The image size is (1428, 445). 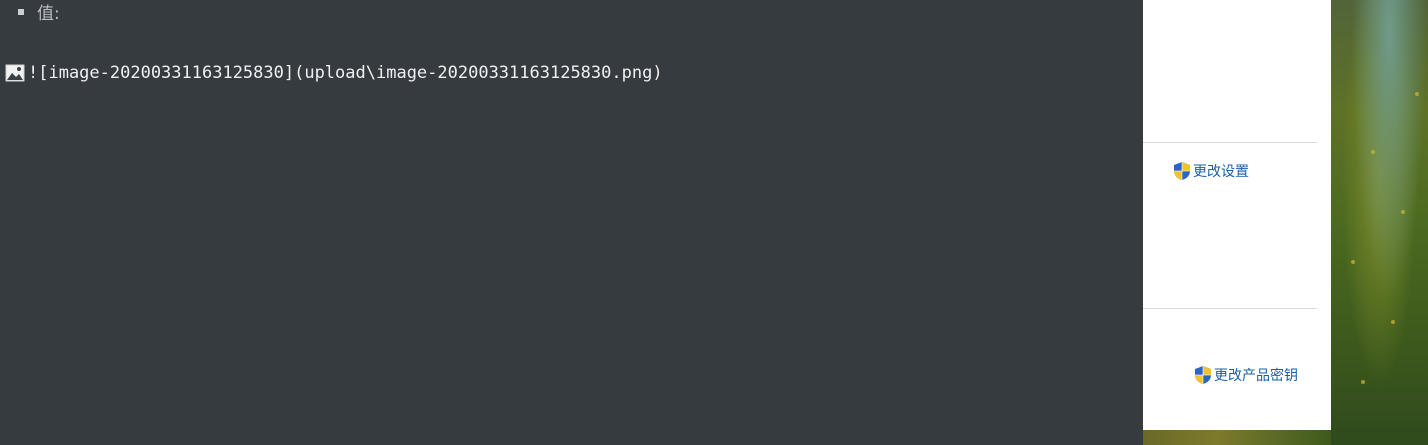 I want to click on change-settings-link: 更改设置, so click(x=1211, y=171).